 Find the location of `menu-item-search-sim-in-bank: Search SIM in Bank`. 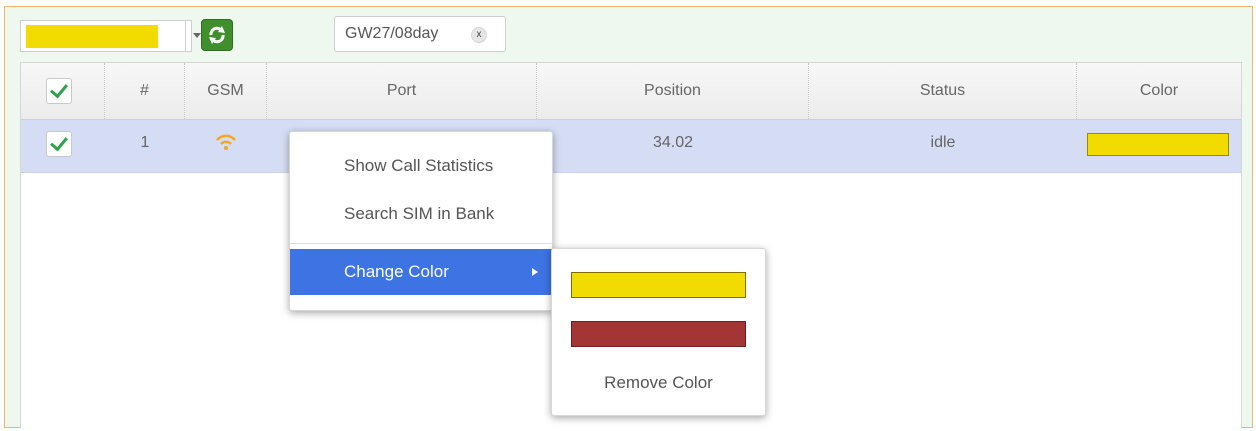

menu-item-search-sim-in-bank: Search SIM in Bank is located at coordinates (421, 214).